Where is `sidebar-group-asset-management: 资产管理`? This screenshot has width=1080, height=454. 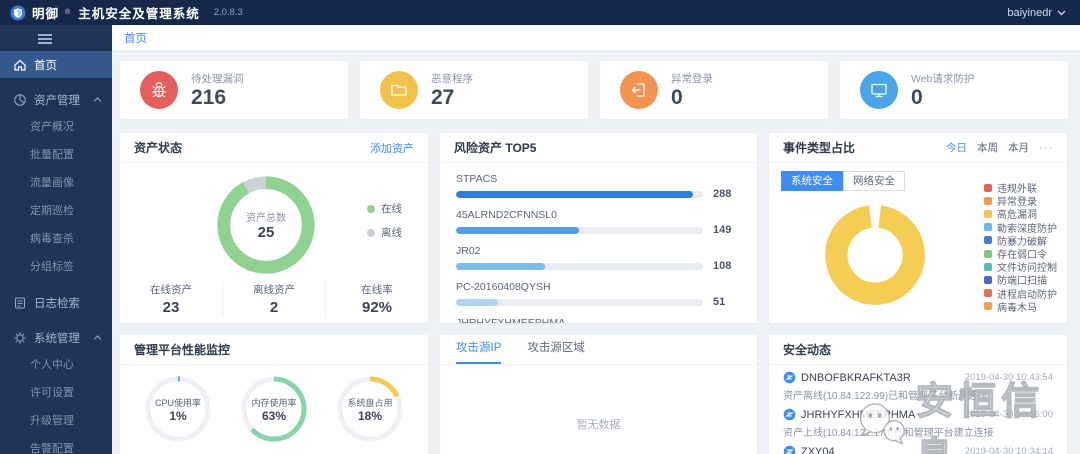
sidebar-group-asset-management: 资产管理 is located at coordinates (56, 99).